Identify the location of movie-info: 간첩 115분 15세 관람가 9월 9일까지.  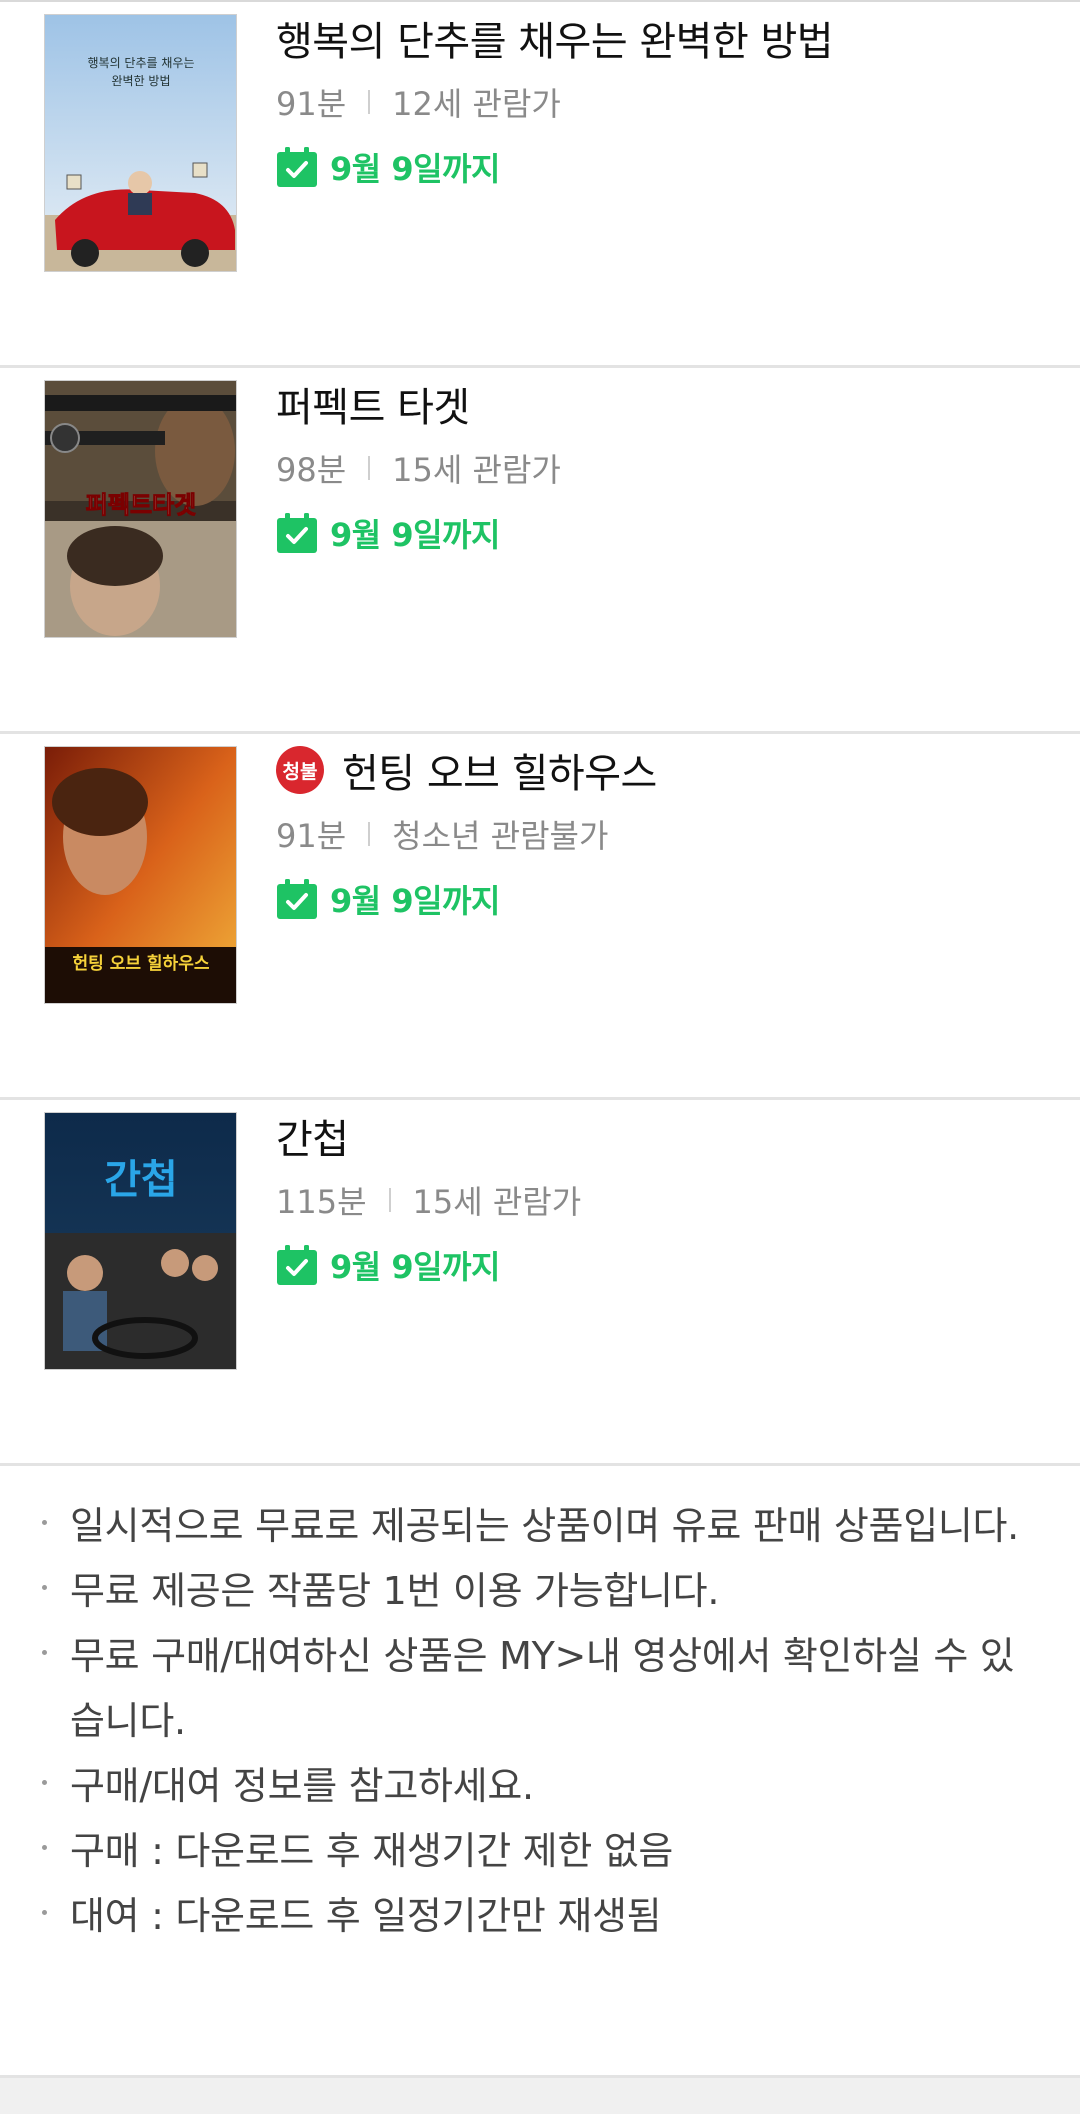
(668, 1197).